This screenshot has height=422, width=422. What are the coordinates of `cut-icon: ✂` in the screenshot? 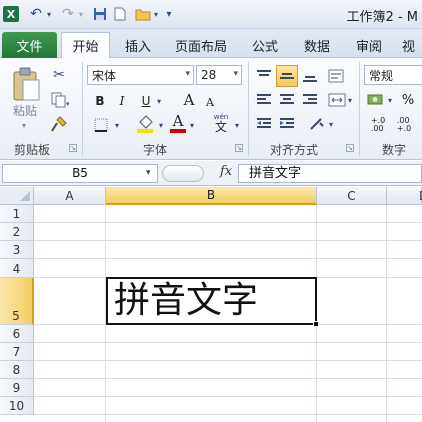 It's located at (59, 75).